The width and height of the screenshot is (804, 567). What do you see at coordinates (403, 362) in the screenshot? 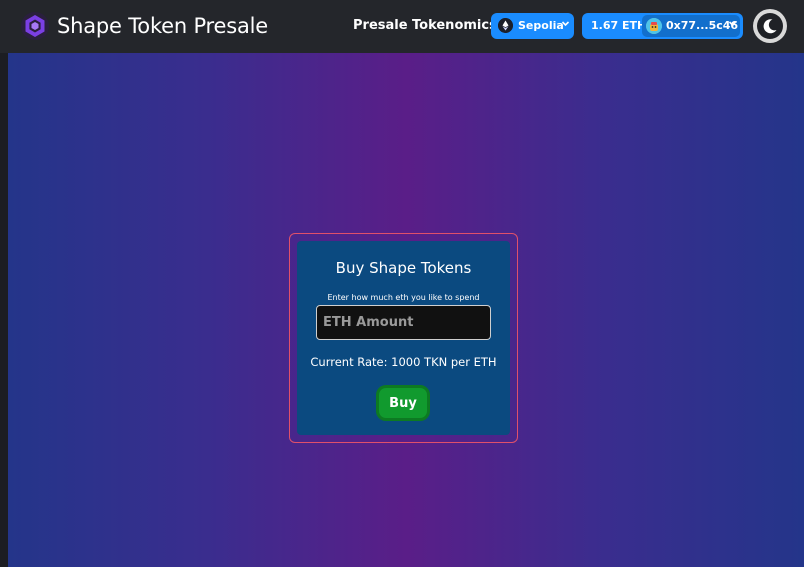
I see `current-rate: Current Rate: 1000 TKN per ETH` at bounding box center [403, 362].